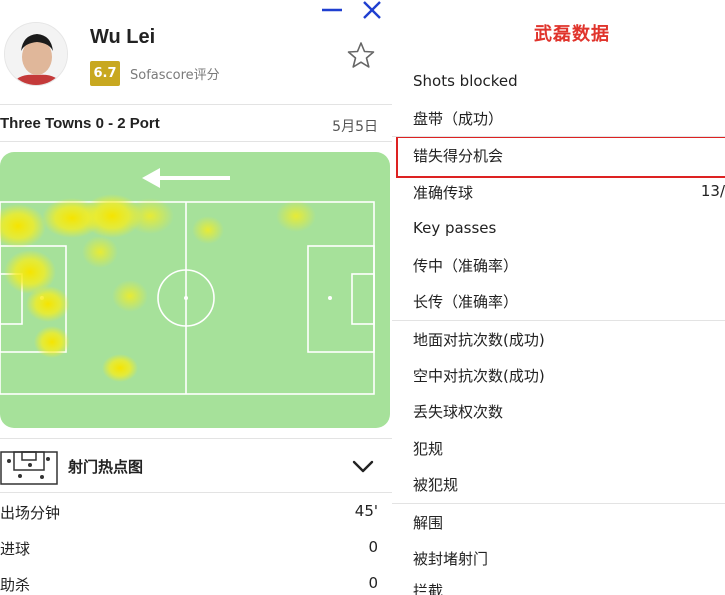 The width and height of the screenshot is (725, 595). I want to click on stat-item: Shots blocked, so click(465, 81).